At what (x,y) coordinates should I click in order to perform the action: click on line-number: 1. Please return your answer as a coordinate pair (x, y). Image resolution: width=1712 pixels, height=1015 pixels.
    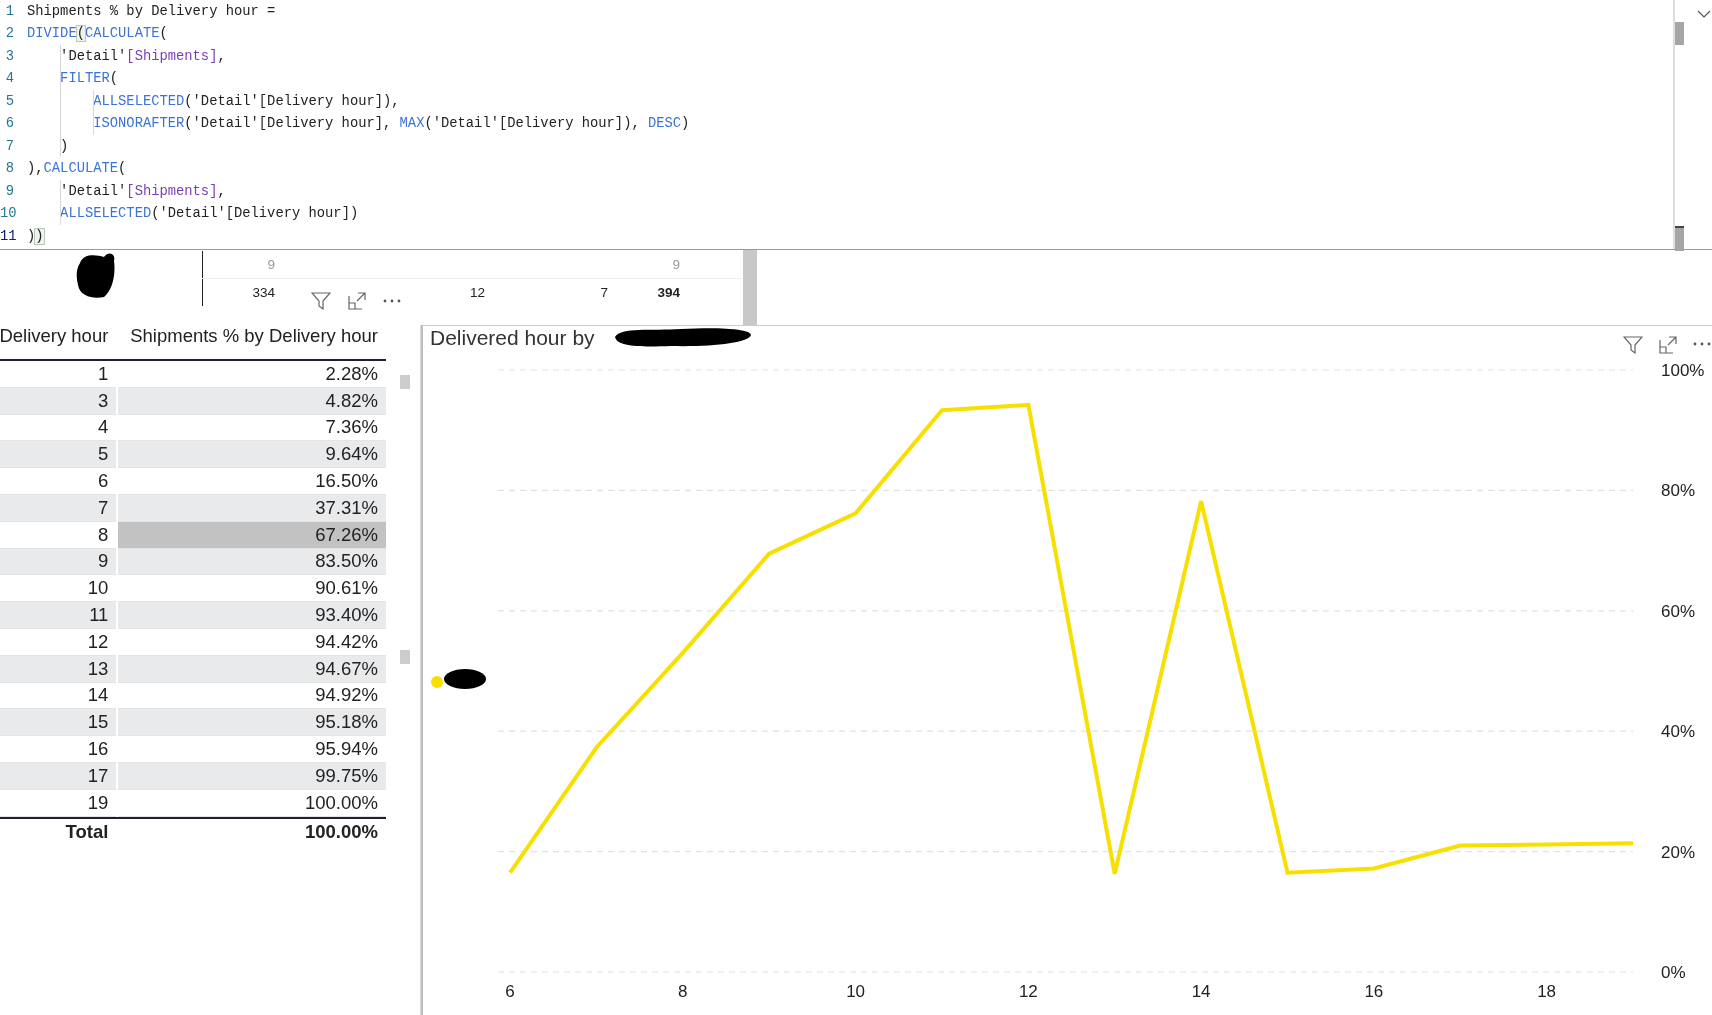
    Looking at the image, I should click on (9, 11).